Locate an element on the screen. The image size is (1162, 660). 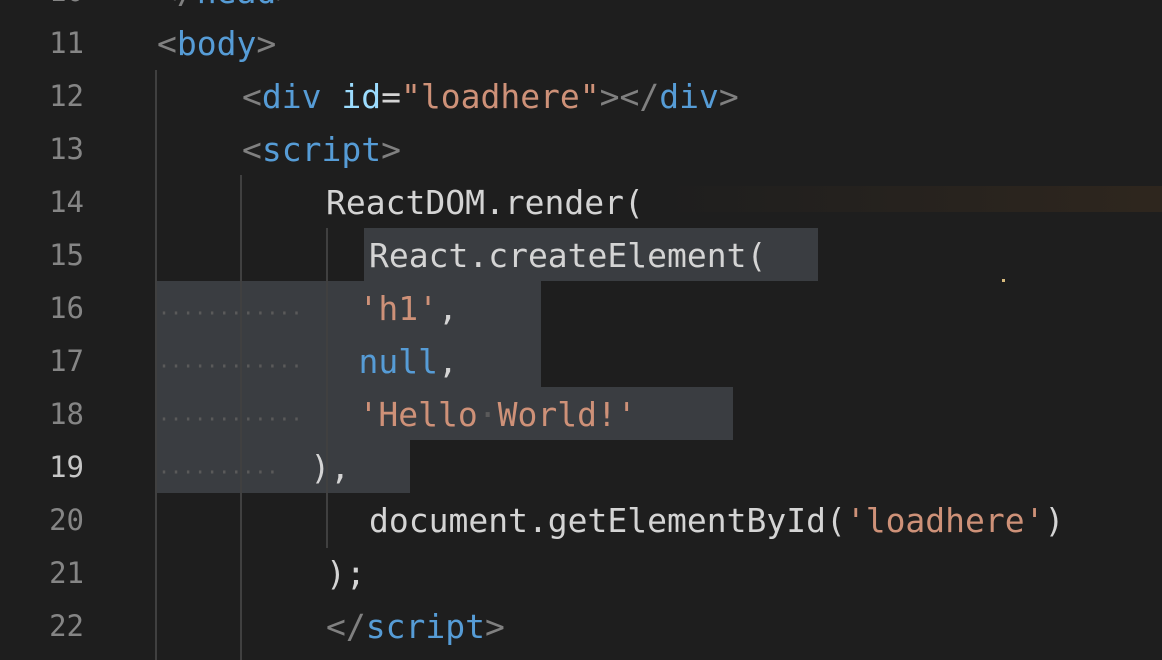
code-line: ··········), is located at coordinates (254, 467).